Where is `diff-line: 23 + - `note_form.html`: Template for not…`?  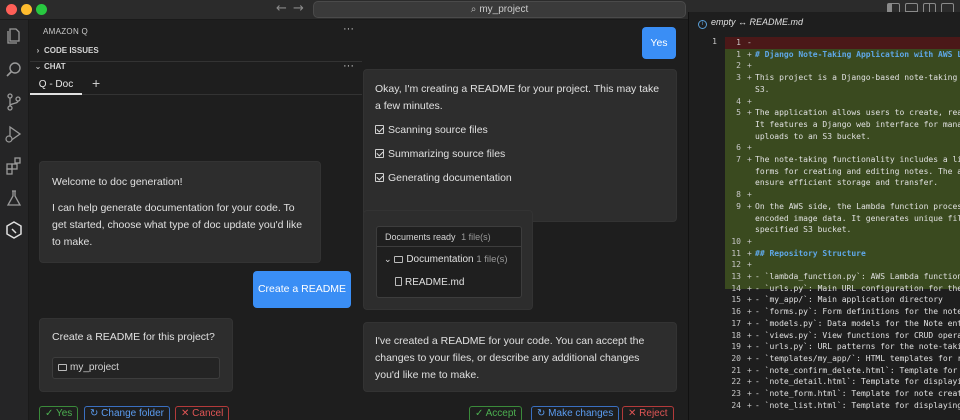 diff-line: 23 + - `note_form.html`: Template for not… is located at coordinates (842, 394).